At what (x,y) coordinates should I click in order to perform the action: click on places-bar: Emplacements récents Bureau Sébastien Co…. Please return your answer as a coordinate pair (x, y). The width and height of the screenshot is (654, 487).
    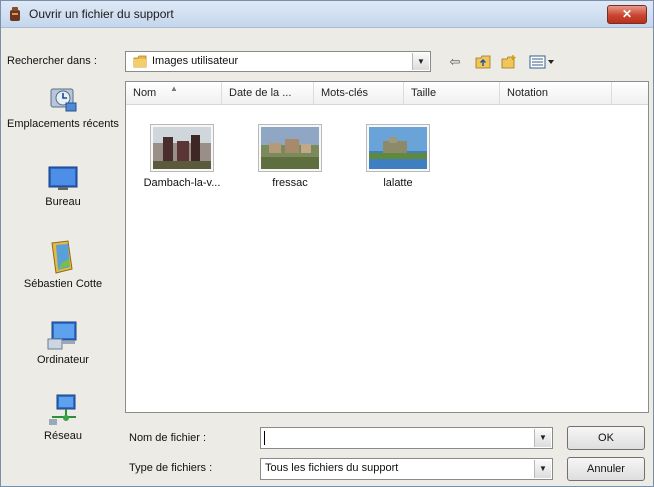
    Looking at the image, I should click on (63, 271).